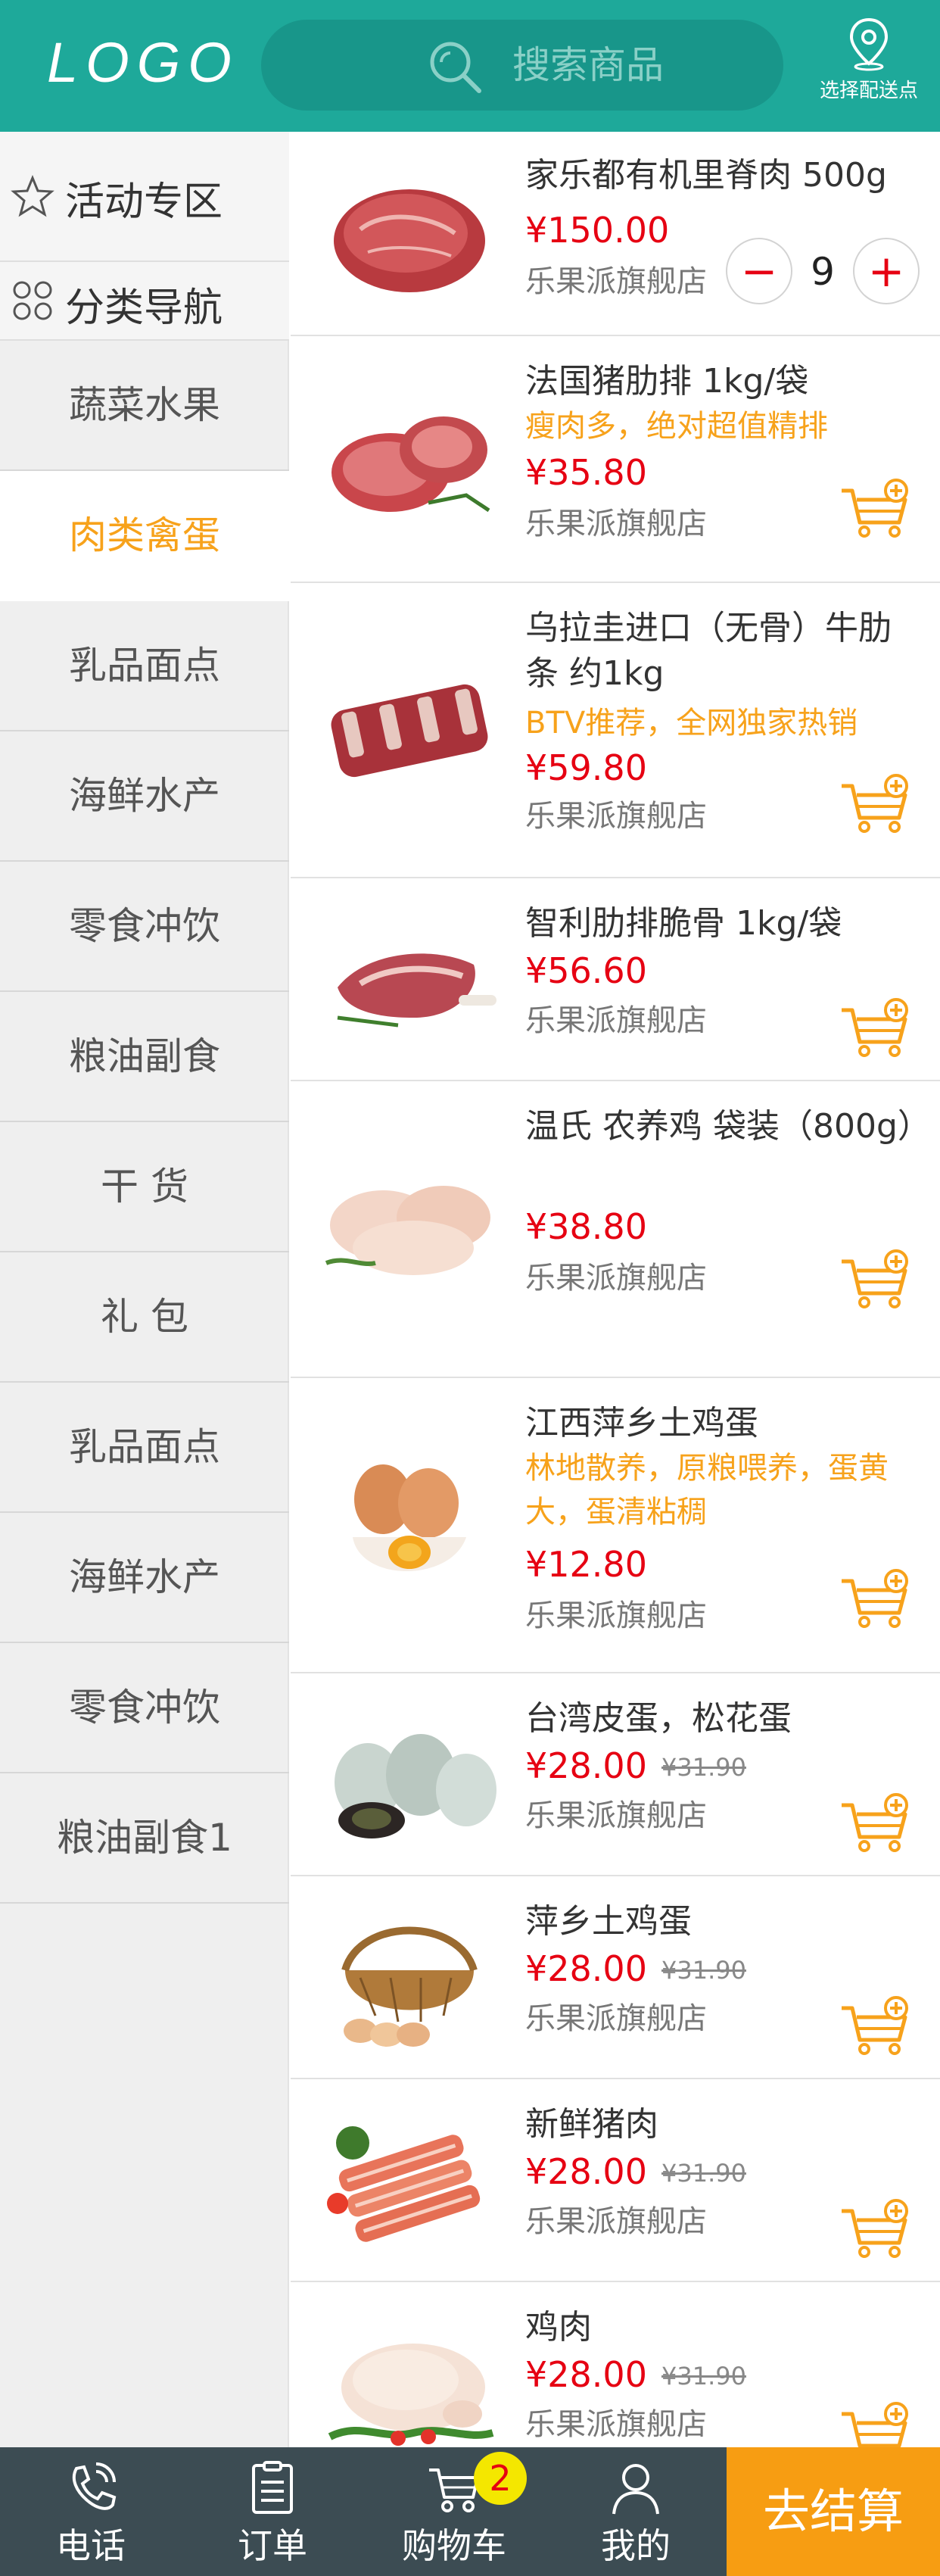 Image resolution: width=940 pixels, height=2576 pixels. Describe the element at coordinates (139, 63) in the screenshot. I see `logo: LOGO` at that location.